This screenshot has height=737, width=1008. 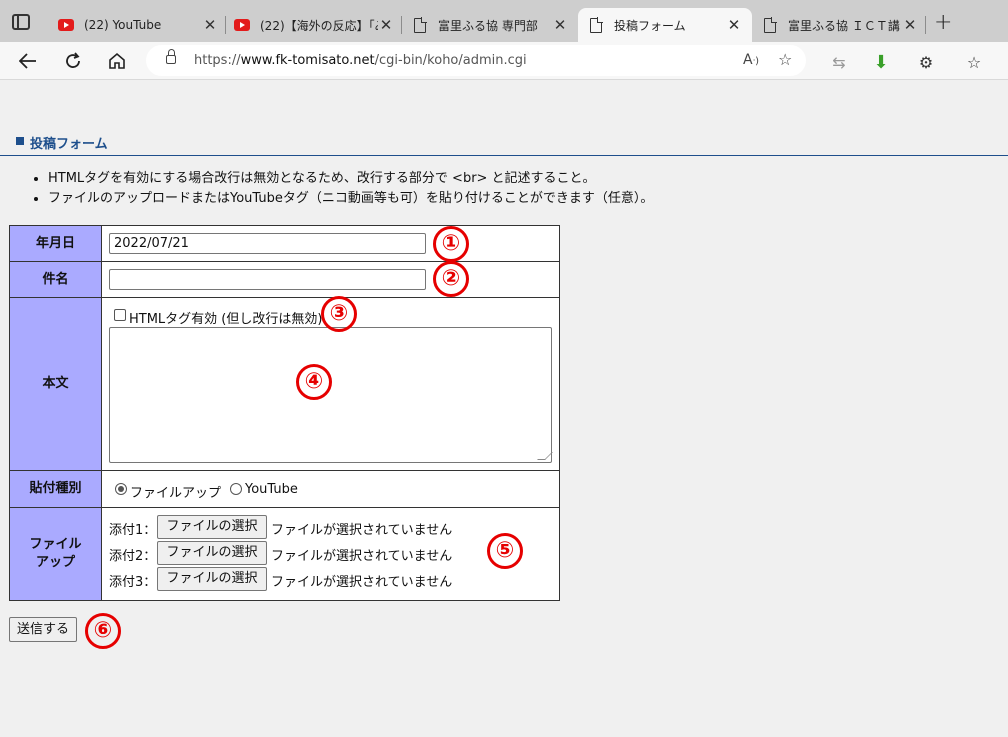 I want to click on page-heading: 投稿フォーム, so click(x=504, y=144).